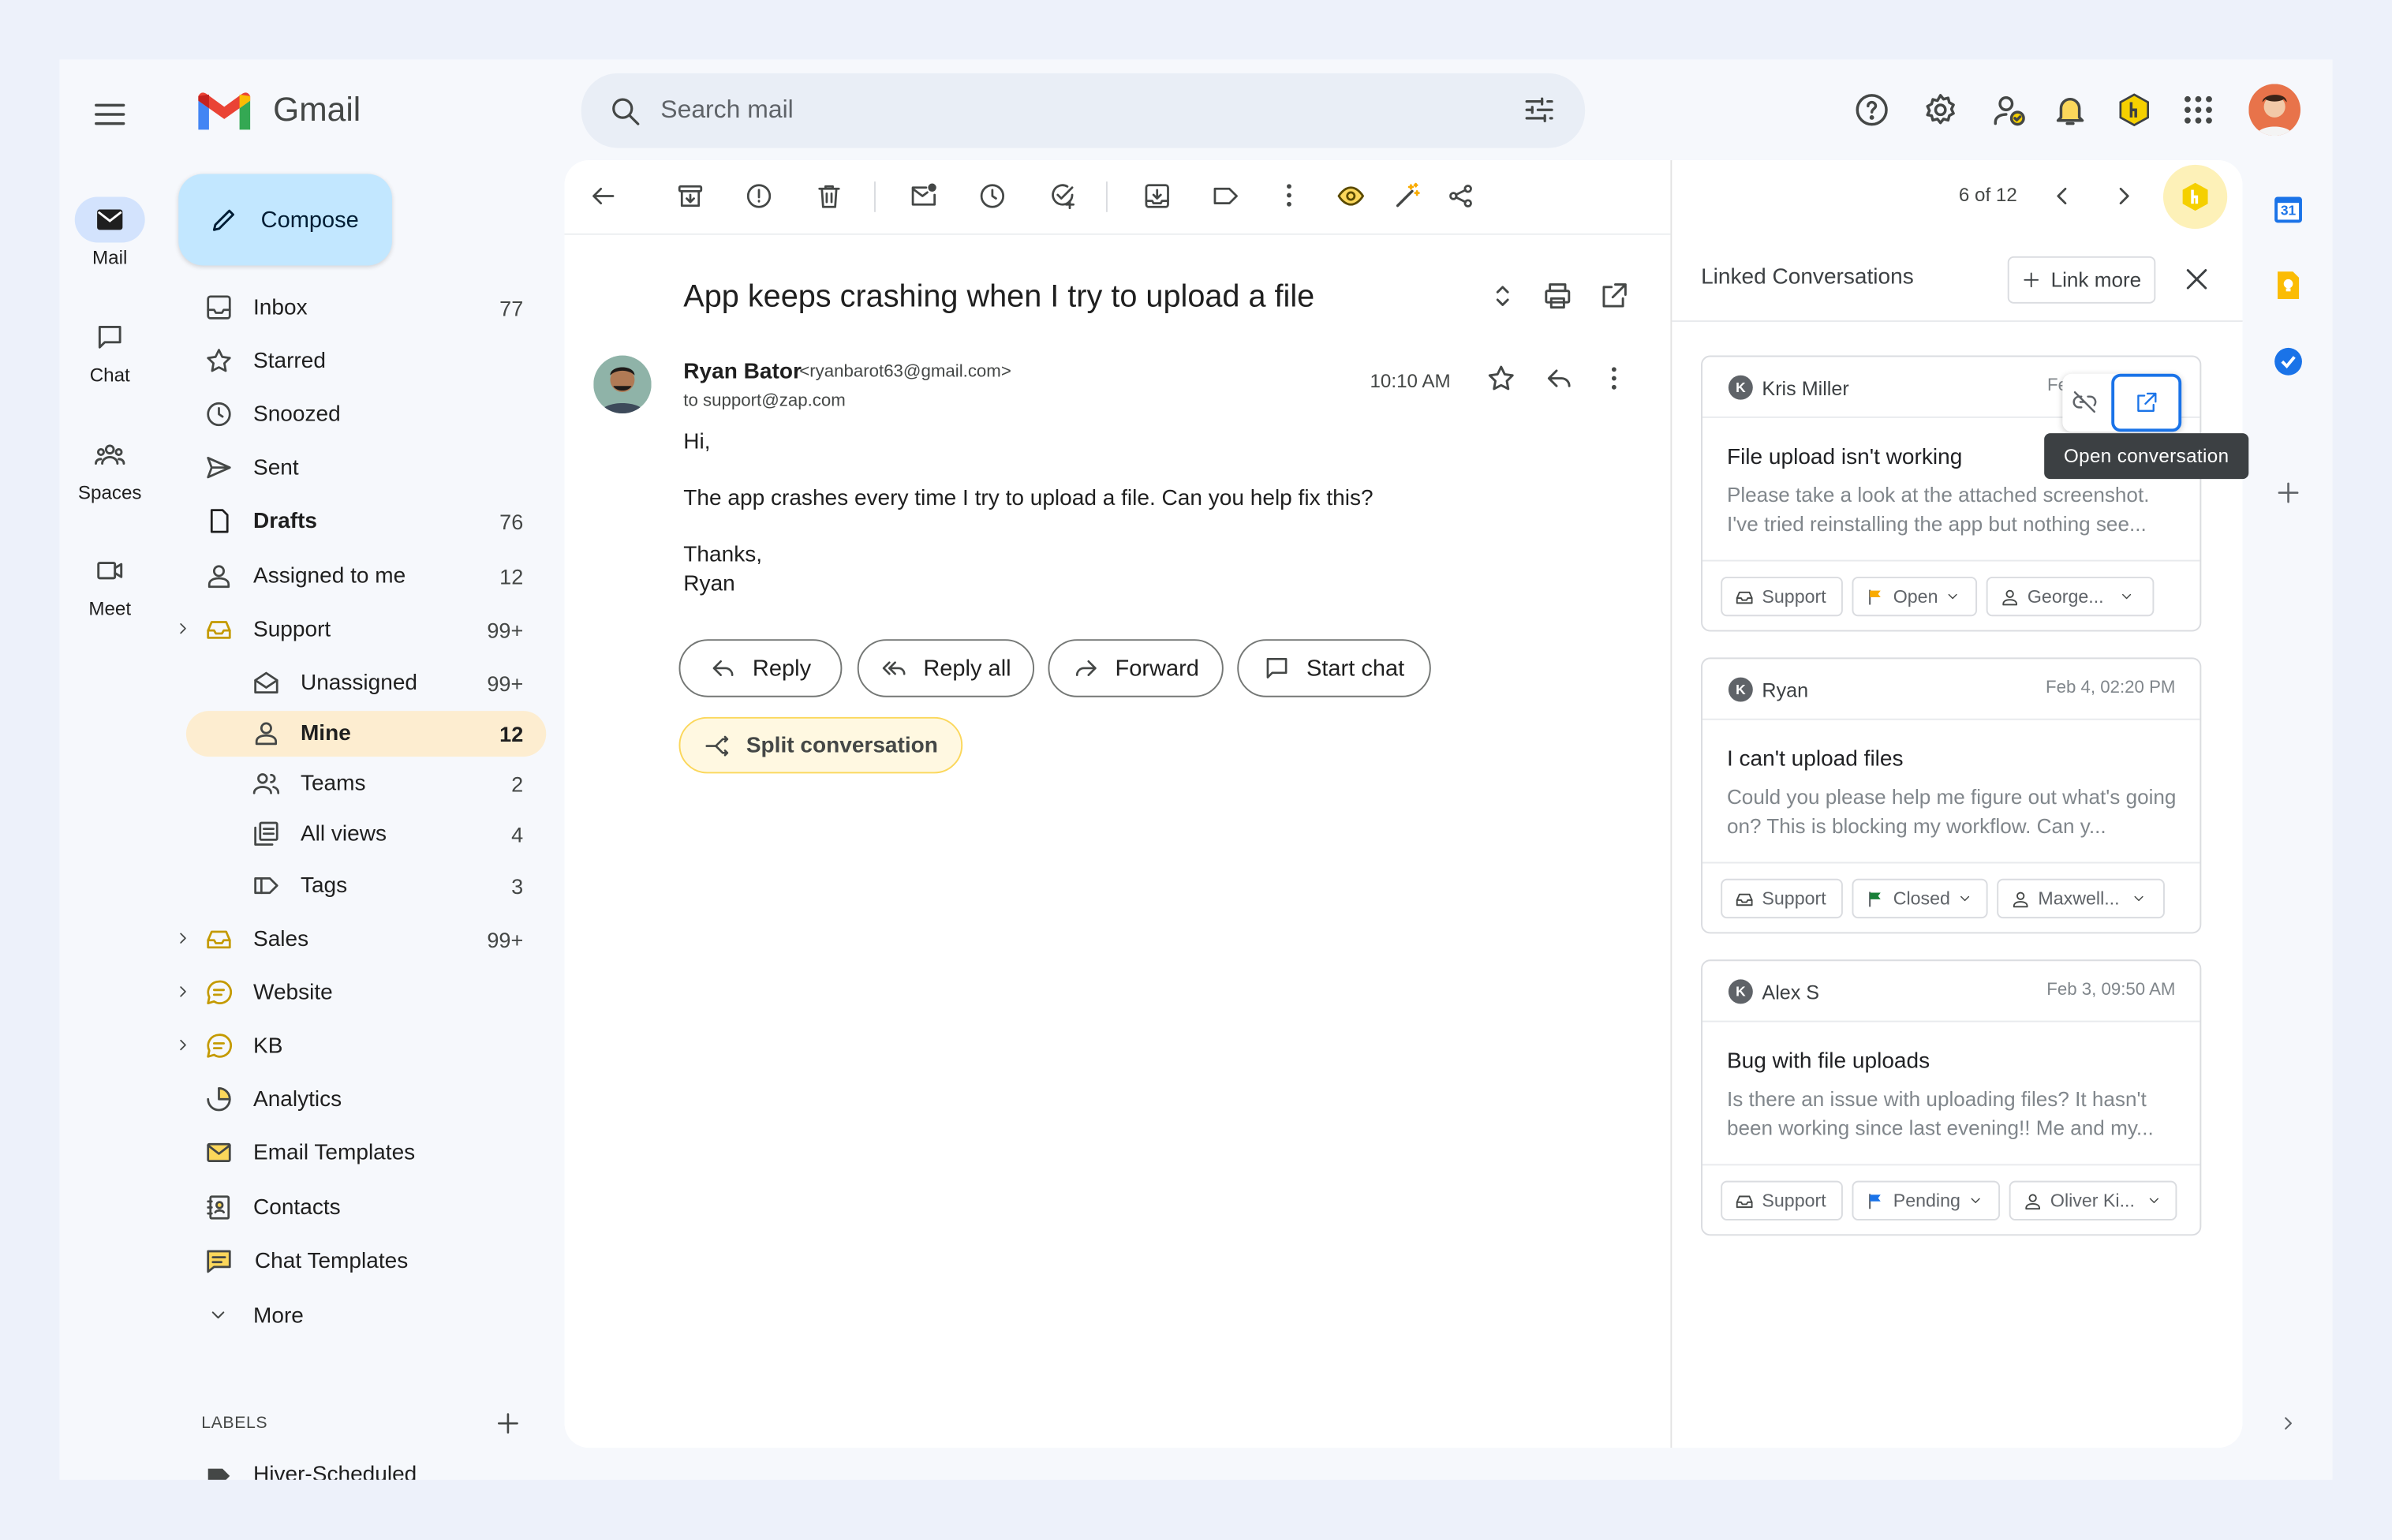 The image size is (2392, 1540). What do you see at coordinates (2081, 280) in the screenshot?
I see `link-more-button: Link more` at bounding box center [2081, 280].